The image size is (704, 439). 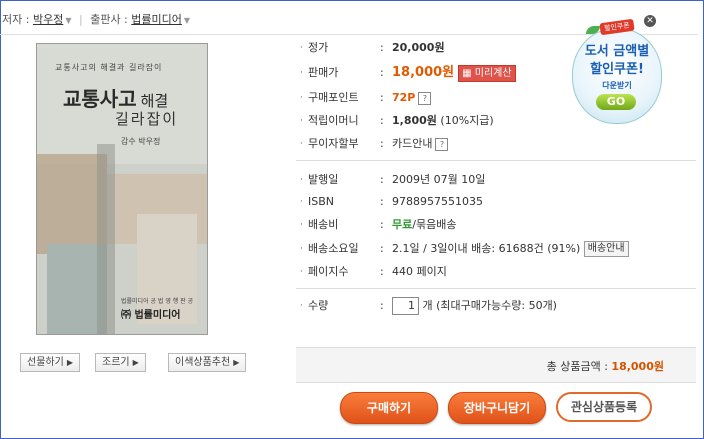 I want to click on close-icon: ✕, so click(x=650, y=21).